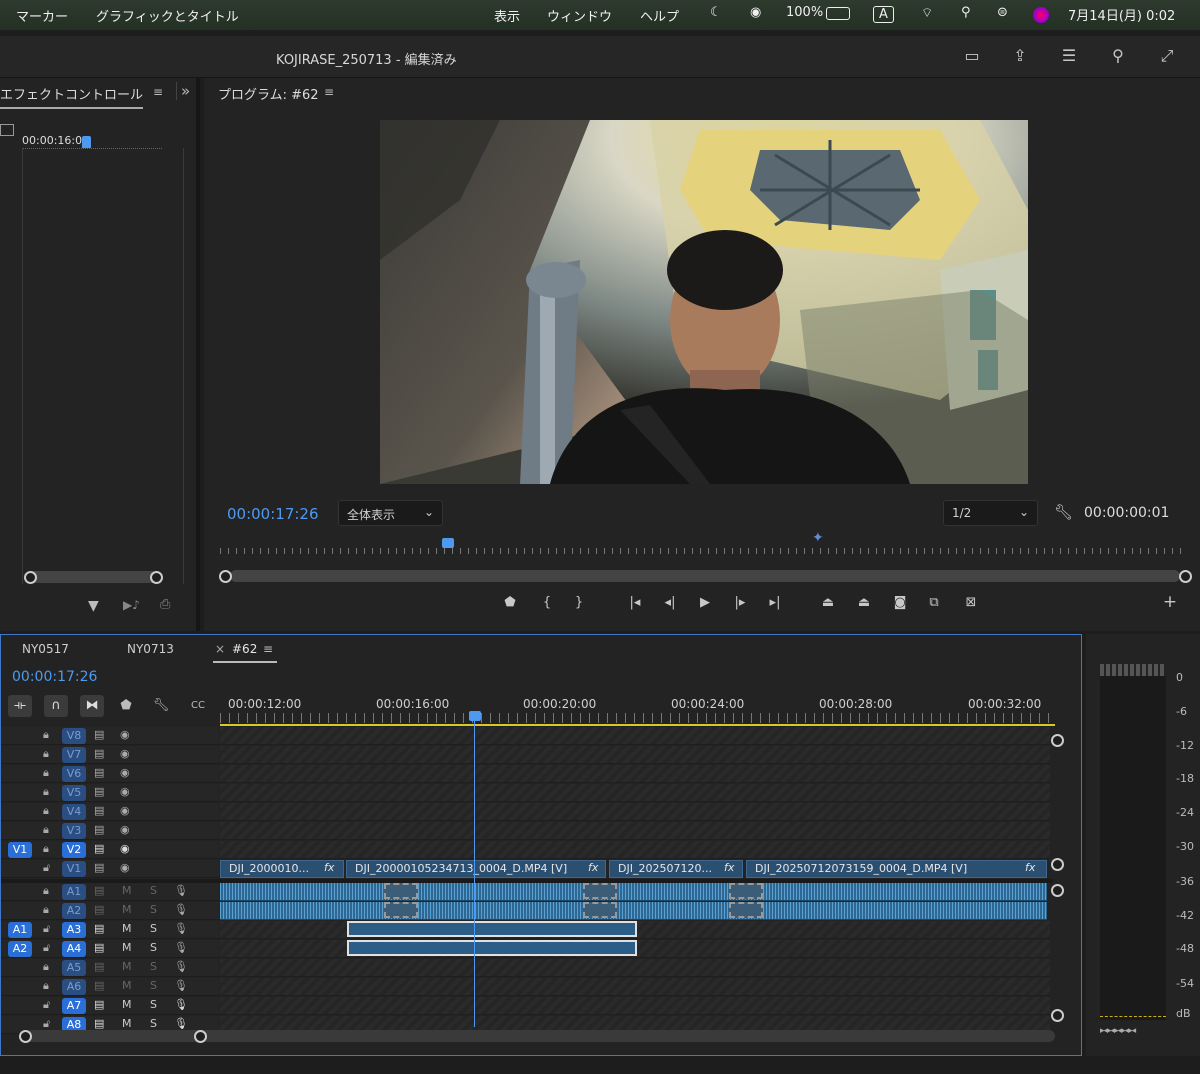  I want to click on timeline-horizontal-scrollbar, so click(540, 1036).